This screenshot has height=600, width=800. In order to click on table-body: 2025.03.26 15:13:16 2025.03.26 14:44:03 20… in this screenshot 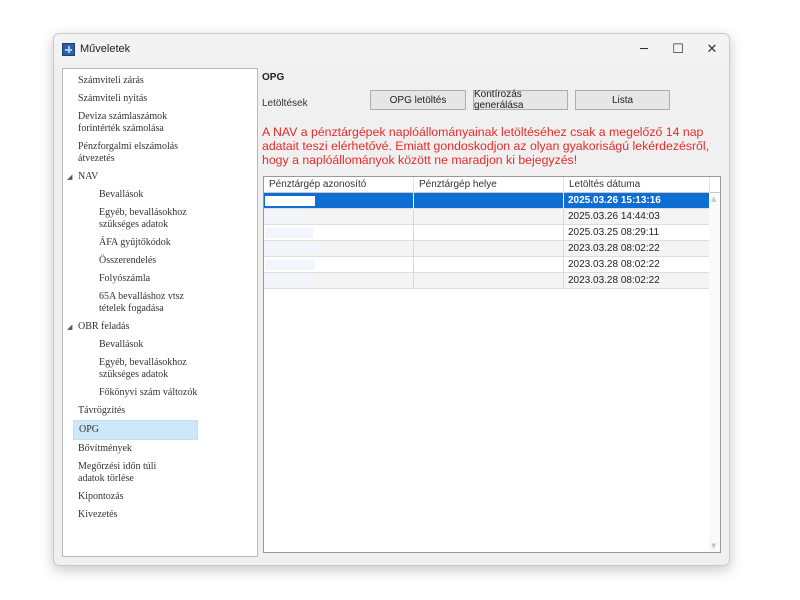, I will do `click(492, 241)`.